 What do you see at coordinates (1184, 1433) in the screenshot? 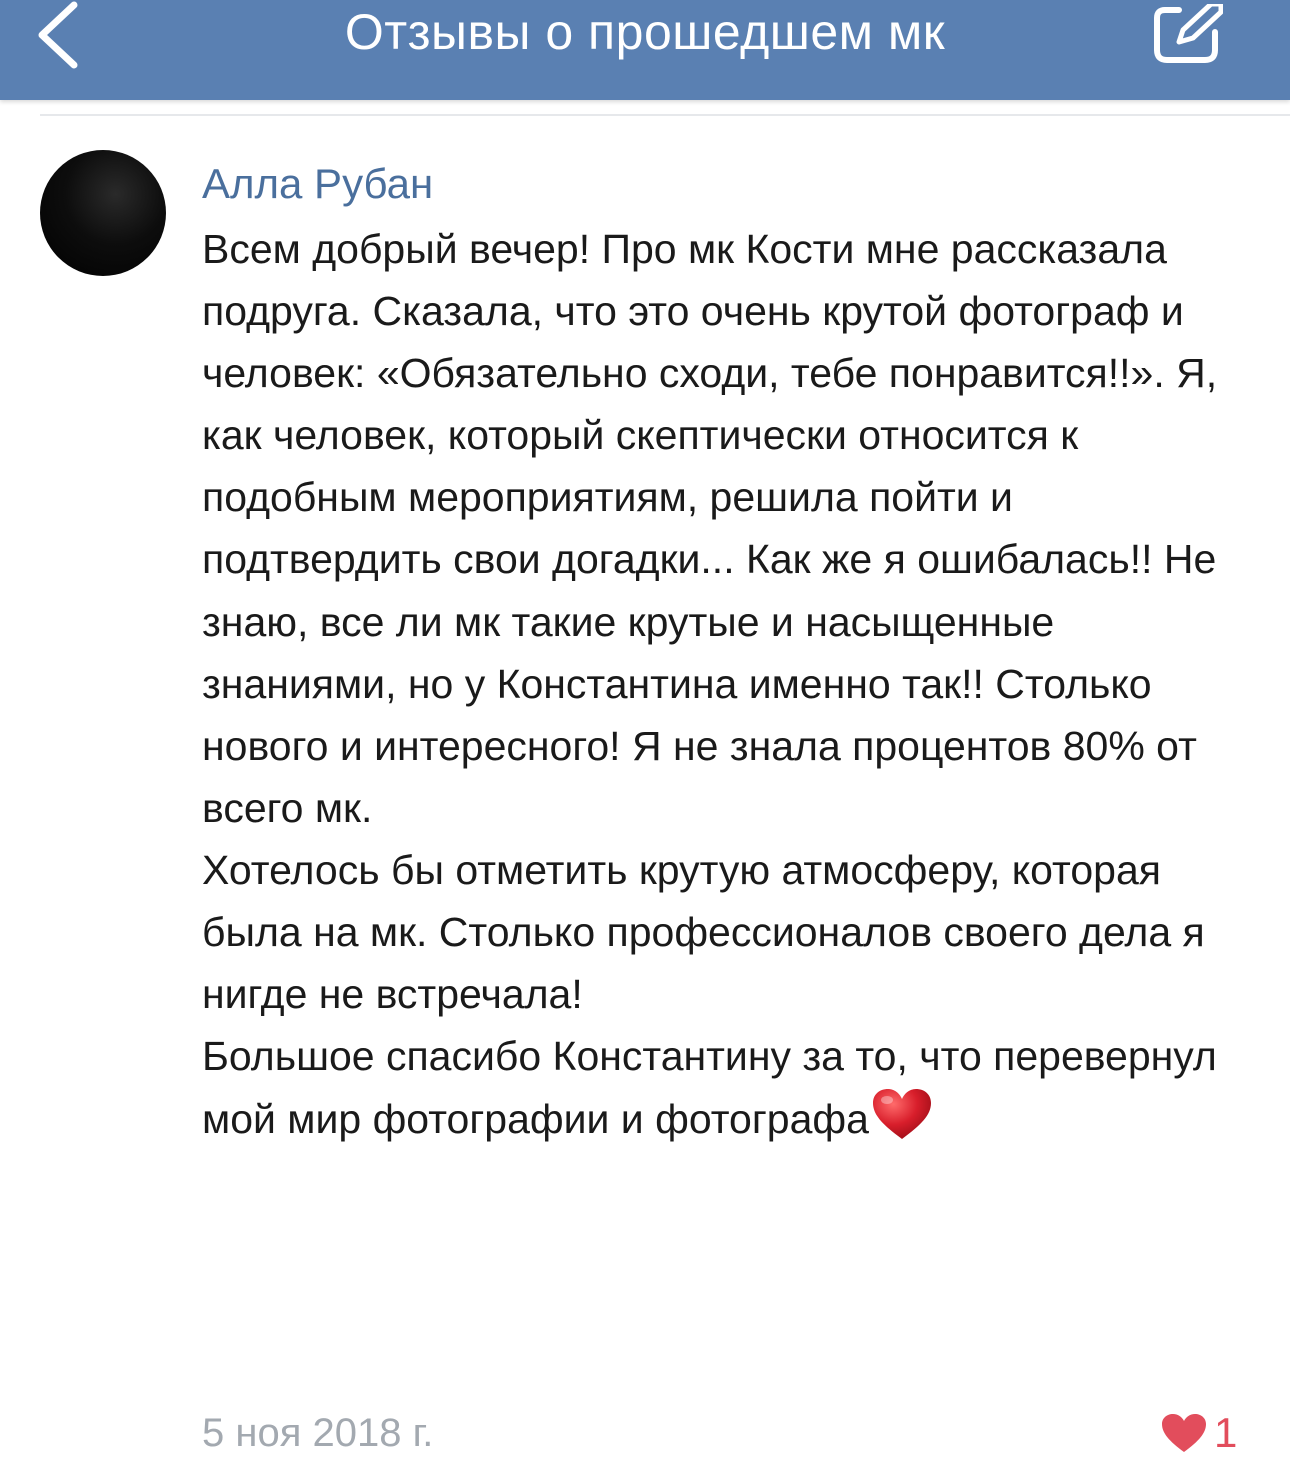
I see `heart-icon` at bounding box center [1184, 1433].